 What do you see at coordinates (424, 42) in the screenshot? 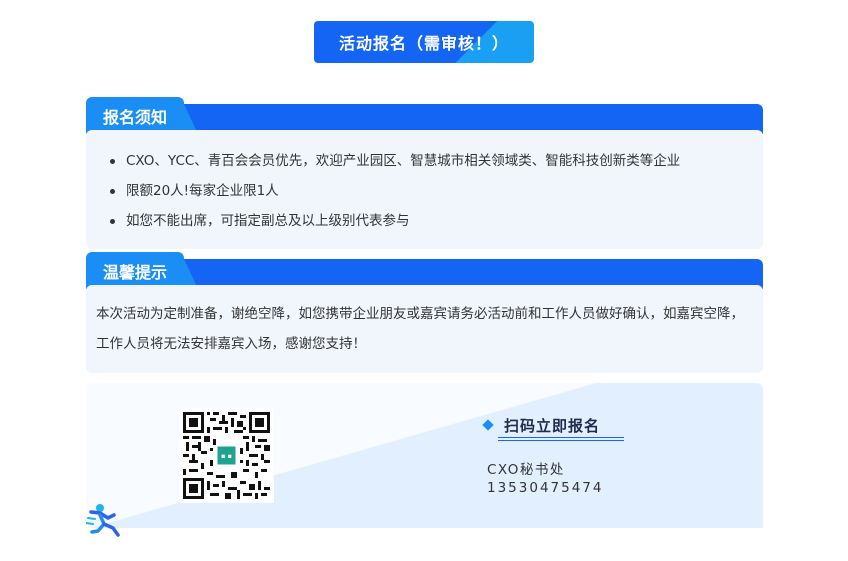
I see `page-title: 活动报名（需审核！）` at bounding box center [424, 42].